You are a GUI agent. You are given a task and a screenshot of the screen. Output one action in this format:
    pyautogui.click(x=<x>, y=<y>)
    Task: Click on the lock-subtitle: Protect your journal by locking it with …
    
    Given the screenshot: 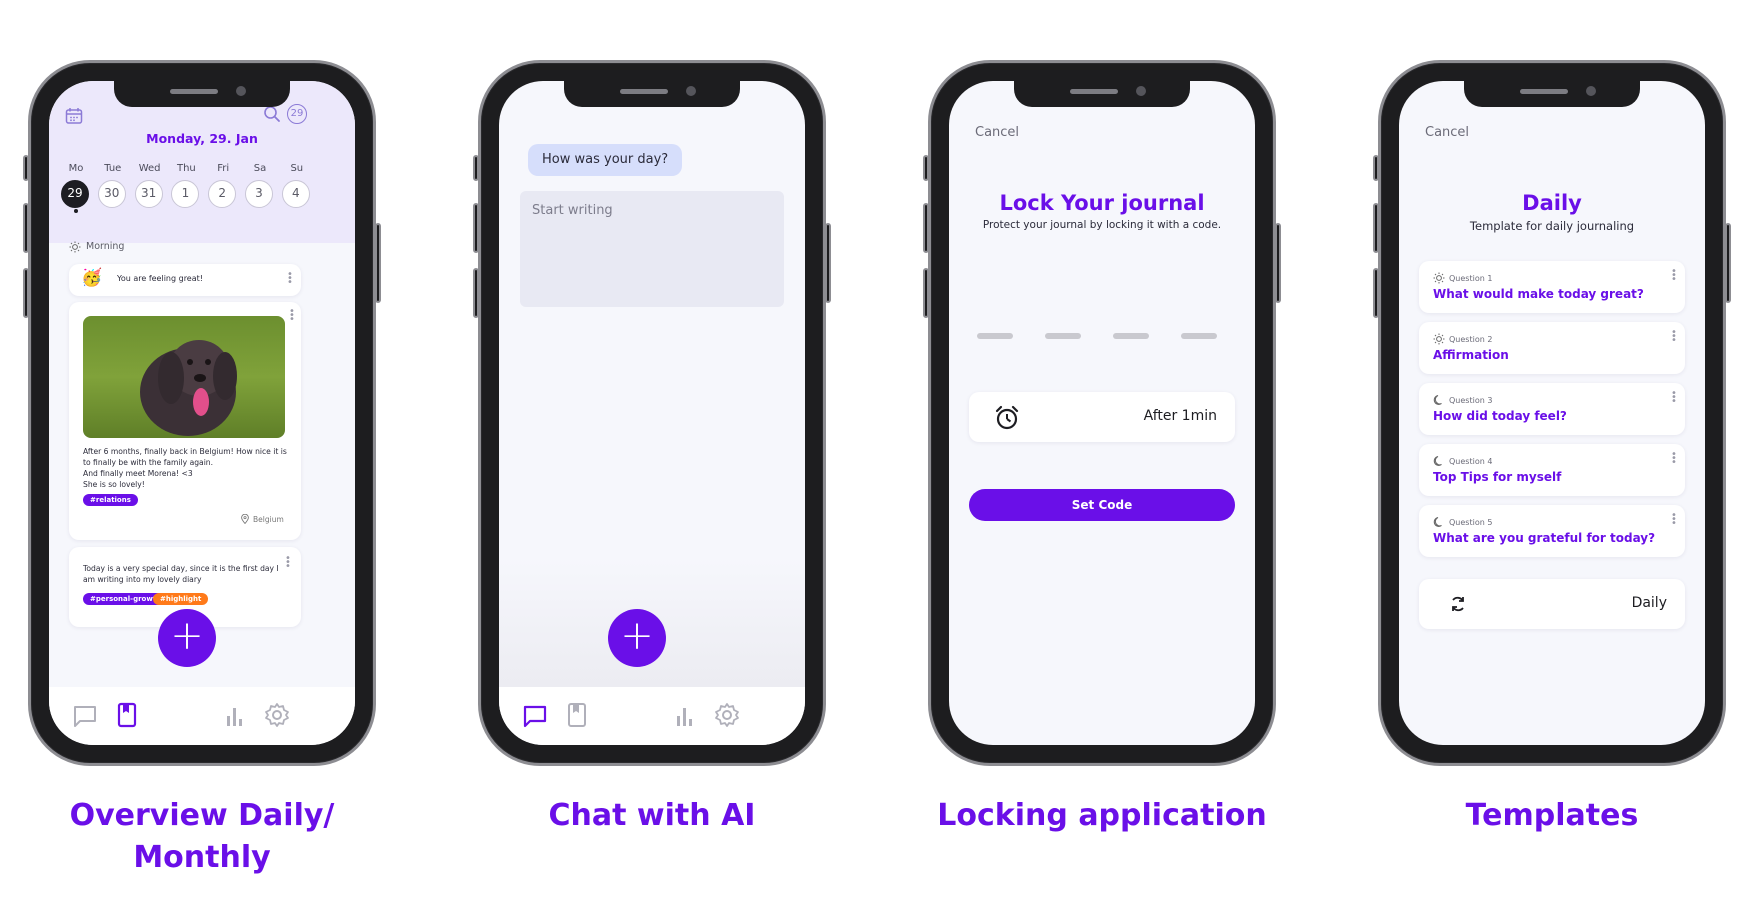 What is the action you would take?
    pyautogui.click(x=1102, y=225)
    